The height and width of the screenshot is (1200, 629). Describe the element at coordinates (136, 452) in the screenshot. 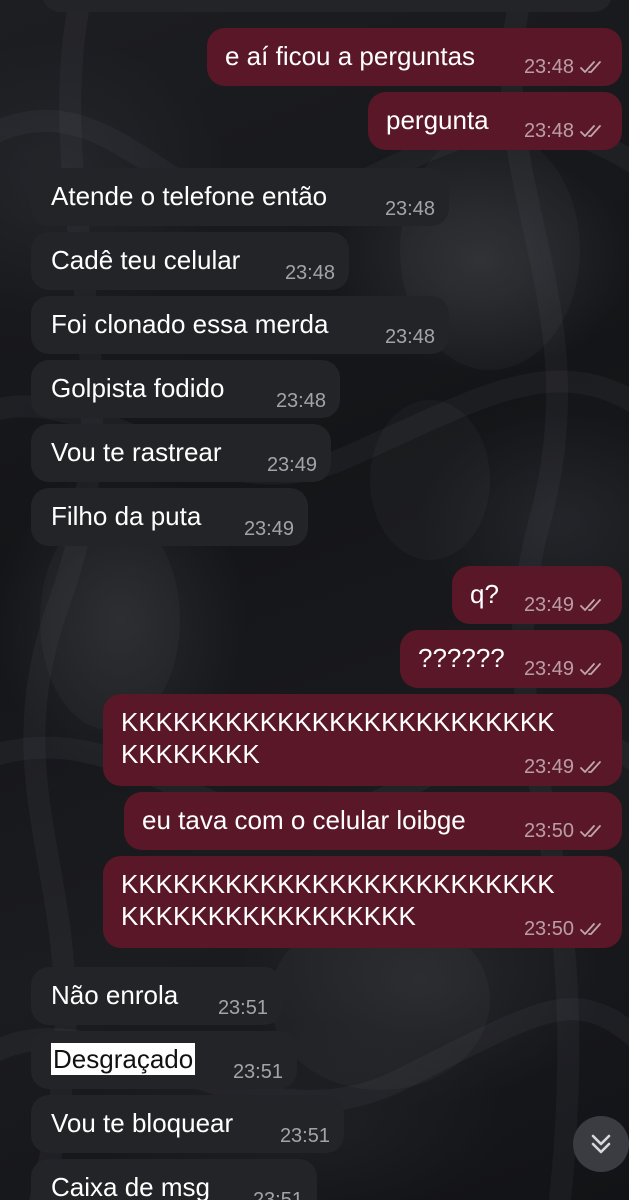

I see `message-text: Vou te rastrear` at that location.